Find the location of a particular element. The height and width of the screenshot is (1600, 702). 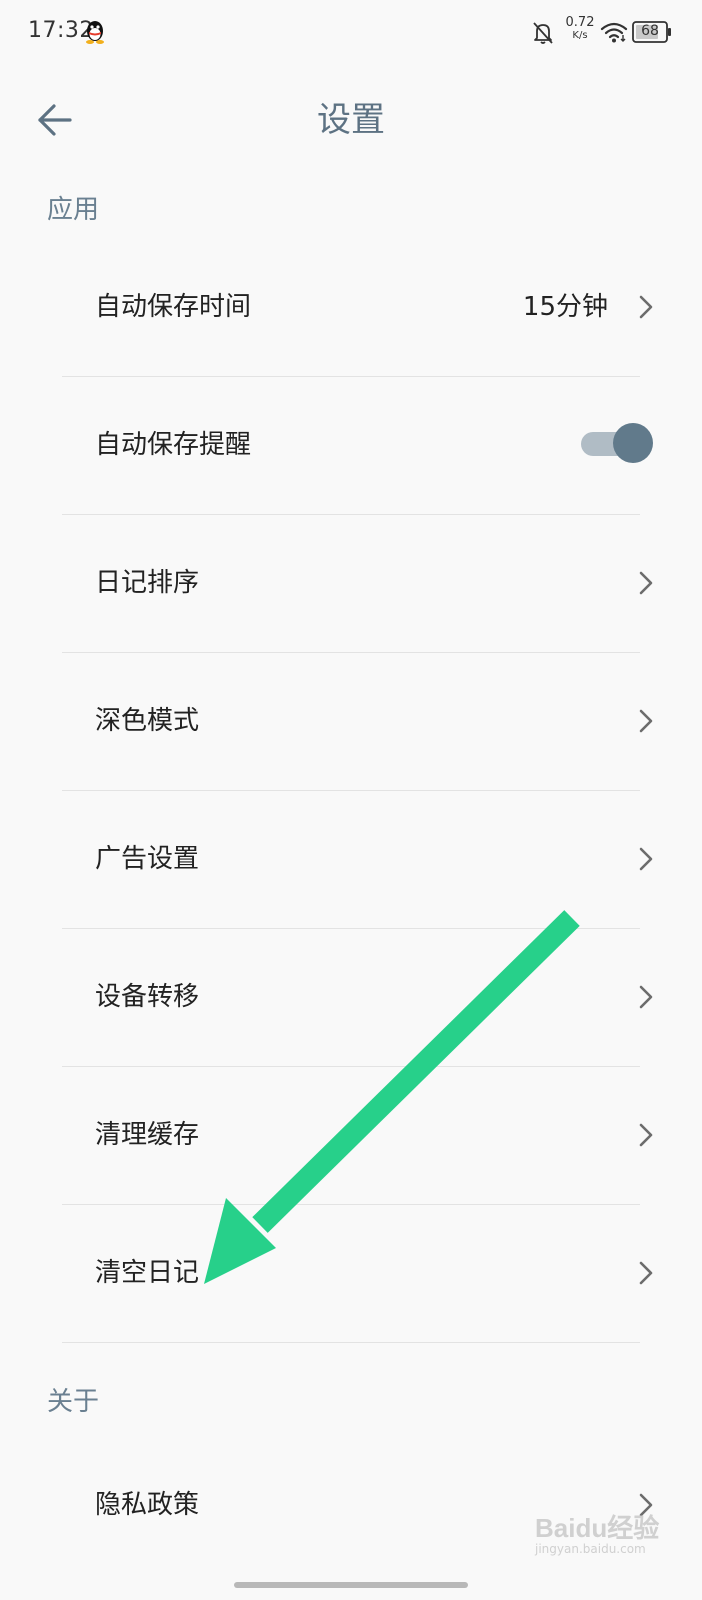

divider is located at coordinates (351, 1342).